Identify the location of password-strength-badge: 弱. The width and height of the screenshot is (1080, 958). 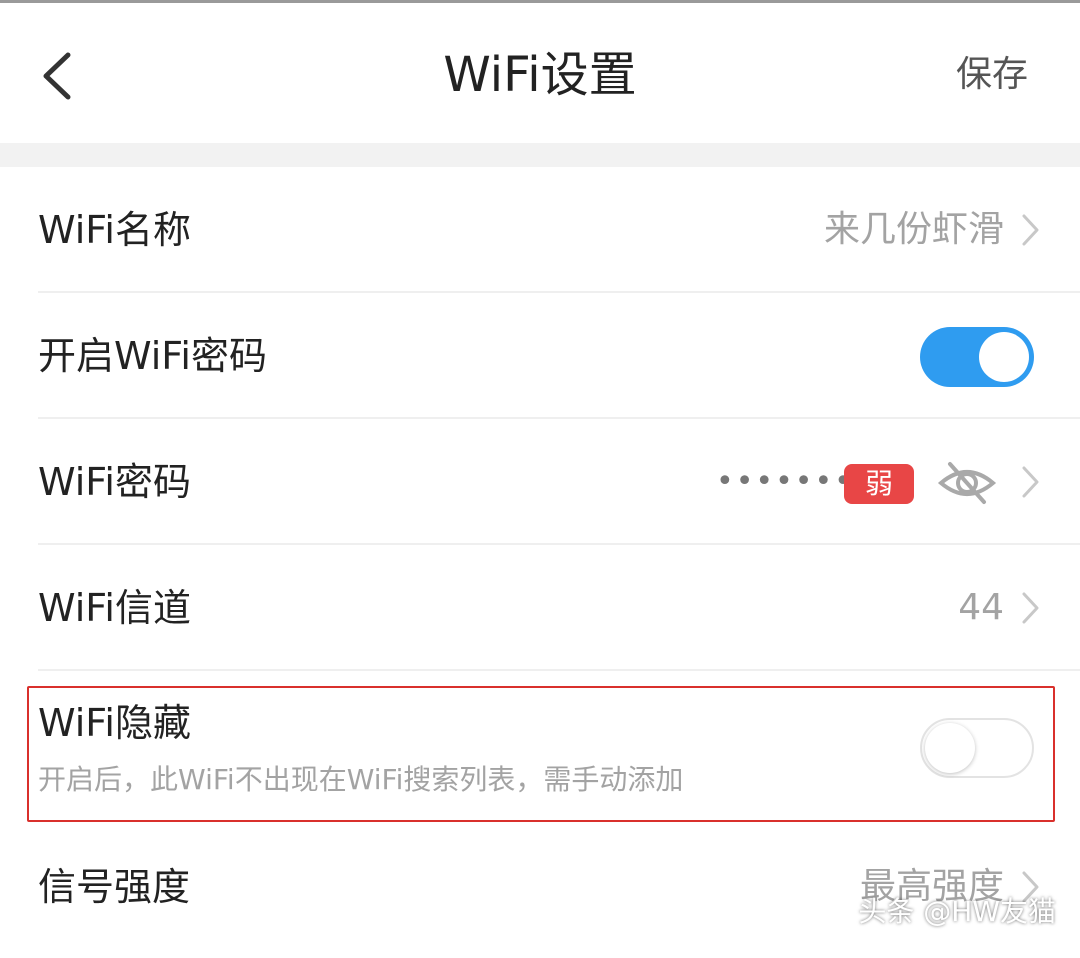
(879, 484).